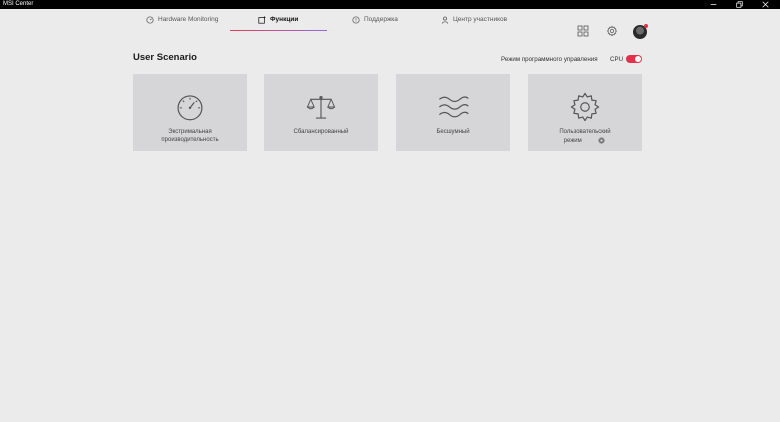  What do you see at coordinates (150, 20) in the screenshot?
I see `gauge-icon` at bounding box center [150, 20].